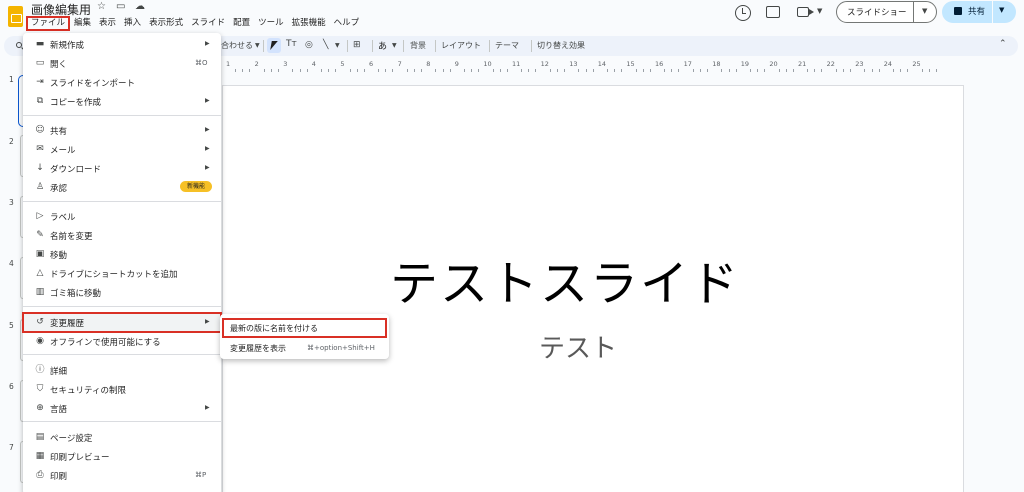 This screenshot has width=1024, height=492. What do you see at coordinates (122, 341) in the screenshot?
I see `menu-item-offline: ◉ オフラインで使用可能にする` at bounding box center [122, 341].